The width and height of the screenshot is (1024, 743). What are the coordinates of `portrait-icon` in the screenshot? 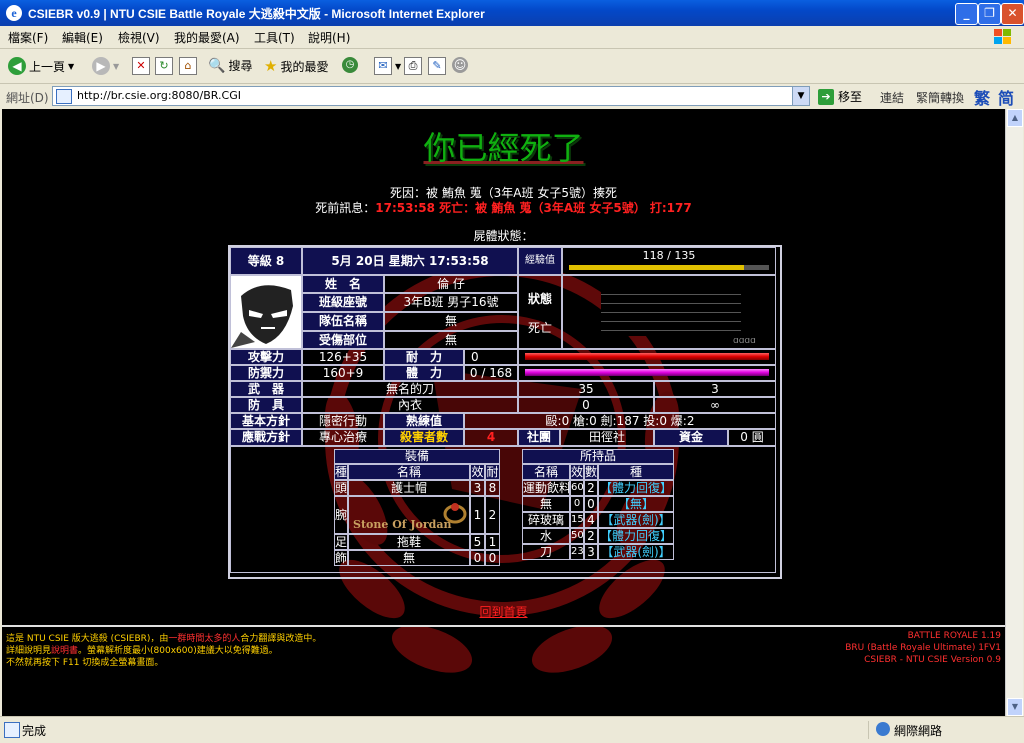 It's located at (266, 312).